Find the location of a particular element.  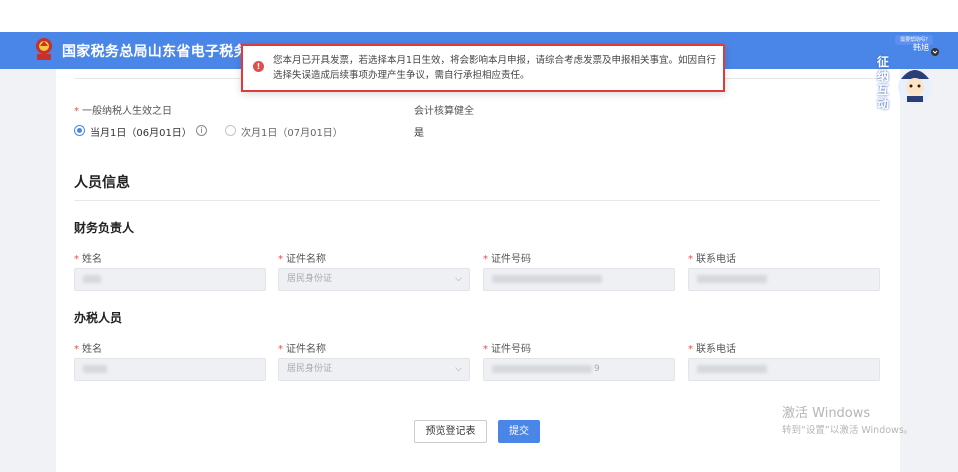

staff-phone-label: * 联系电话 is located at coordinates (712, 349).